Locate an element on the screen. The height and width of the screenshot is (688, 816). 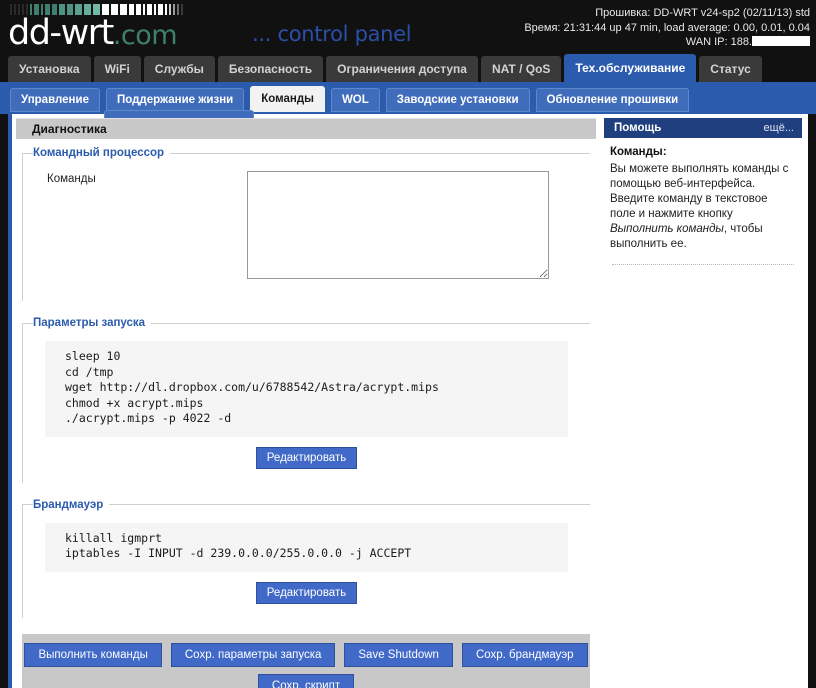
main-tab-label: Безопасность is located at coordinates (270, 69).